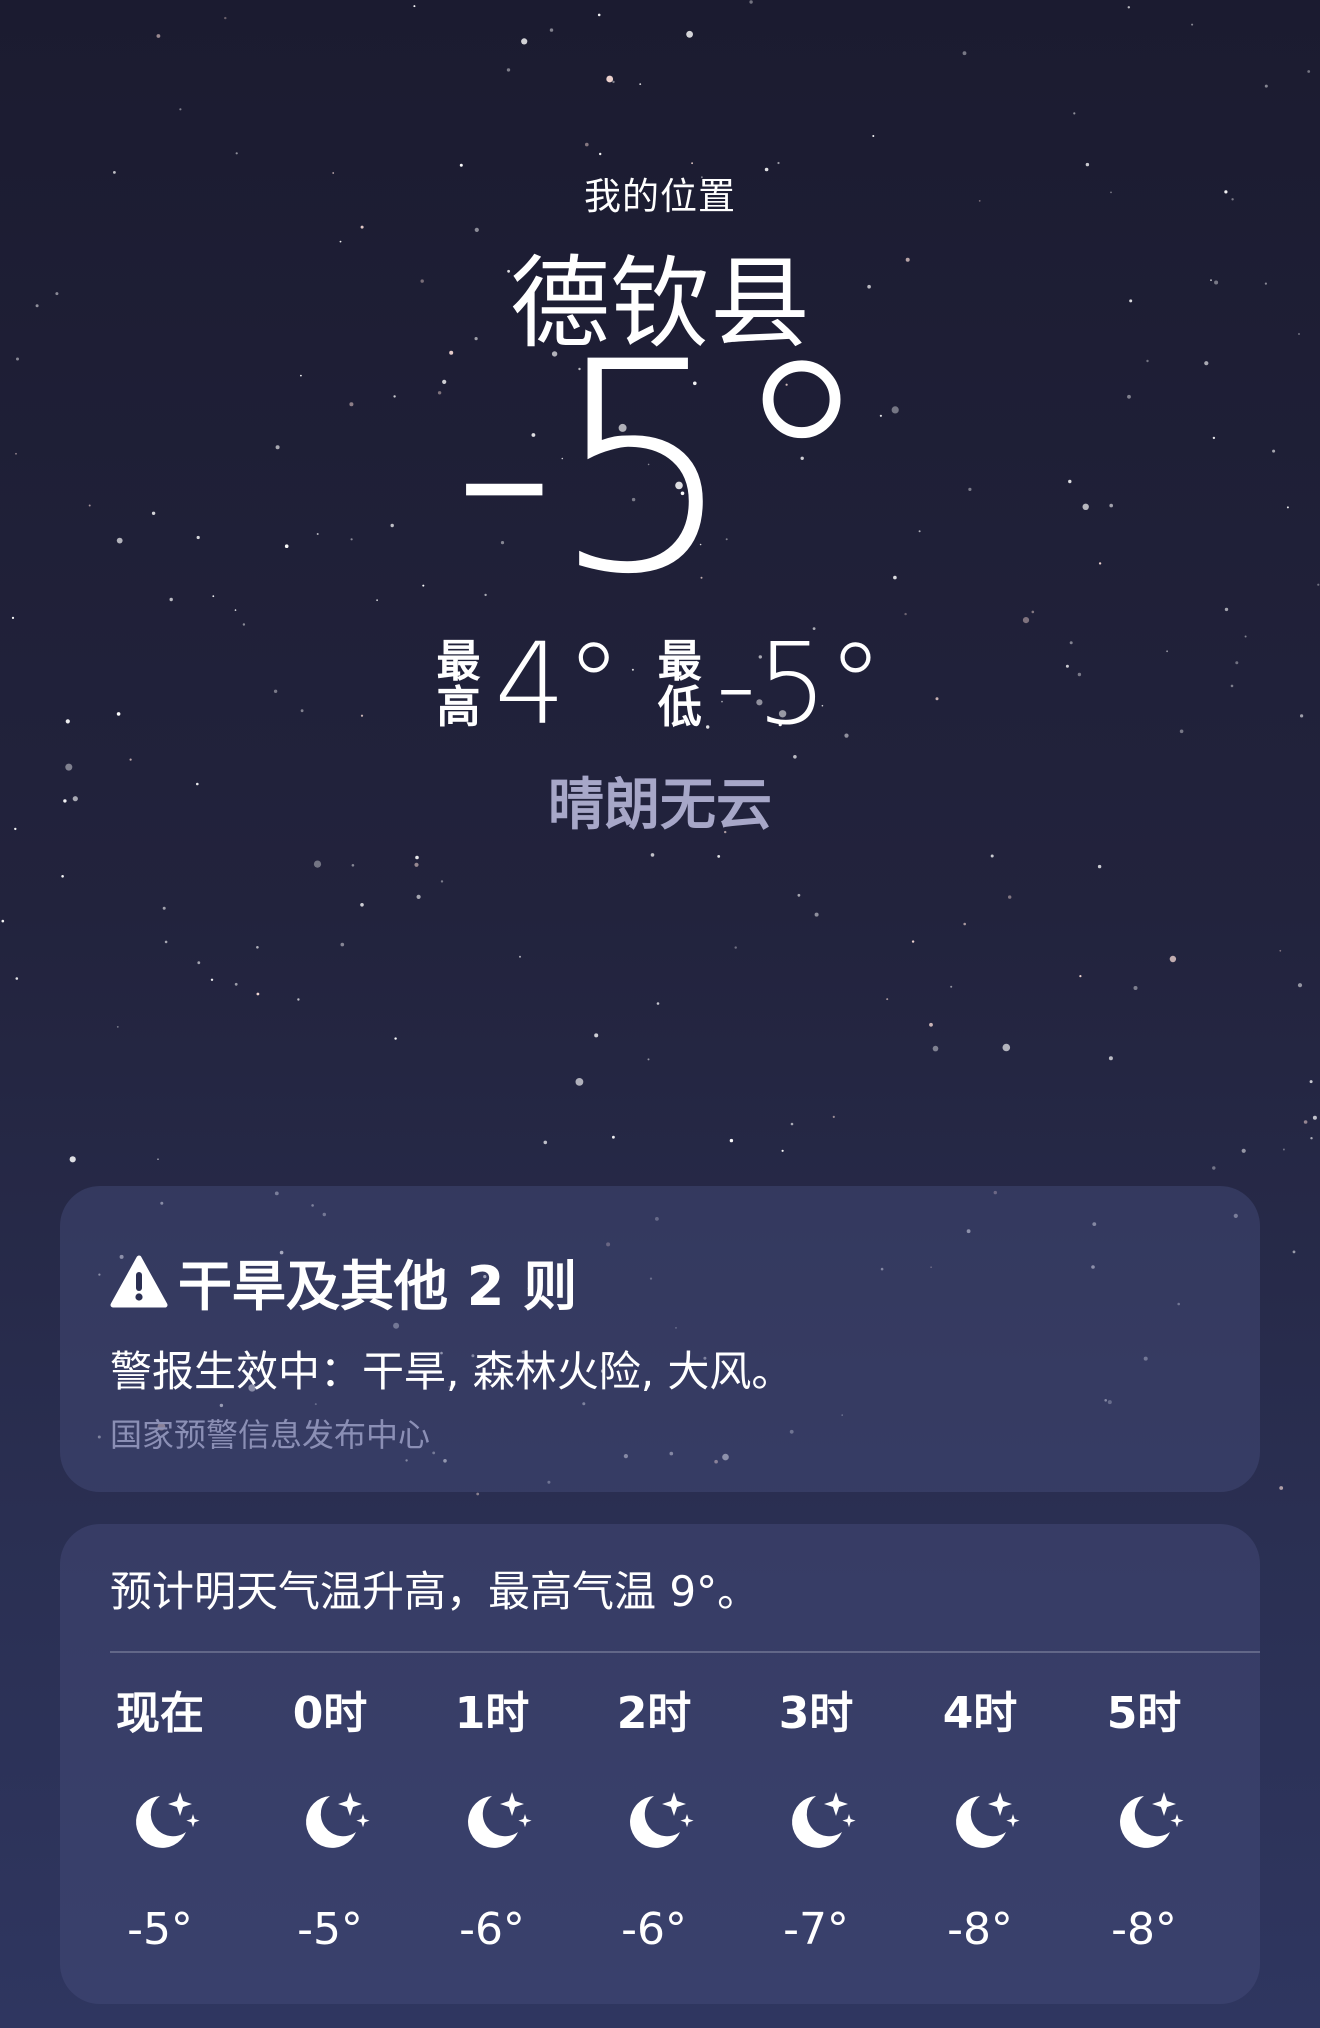  I want to click on hour-label: 2时, so click(654, 1713).